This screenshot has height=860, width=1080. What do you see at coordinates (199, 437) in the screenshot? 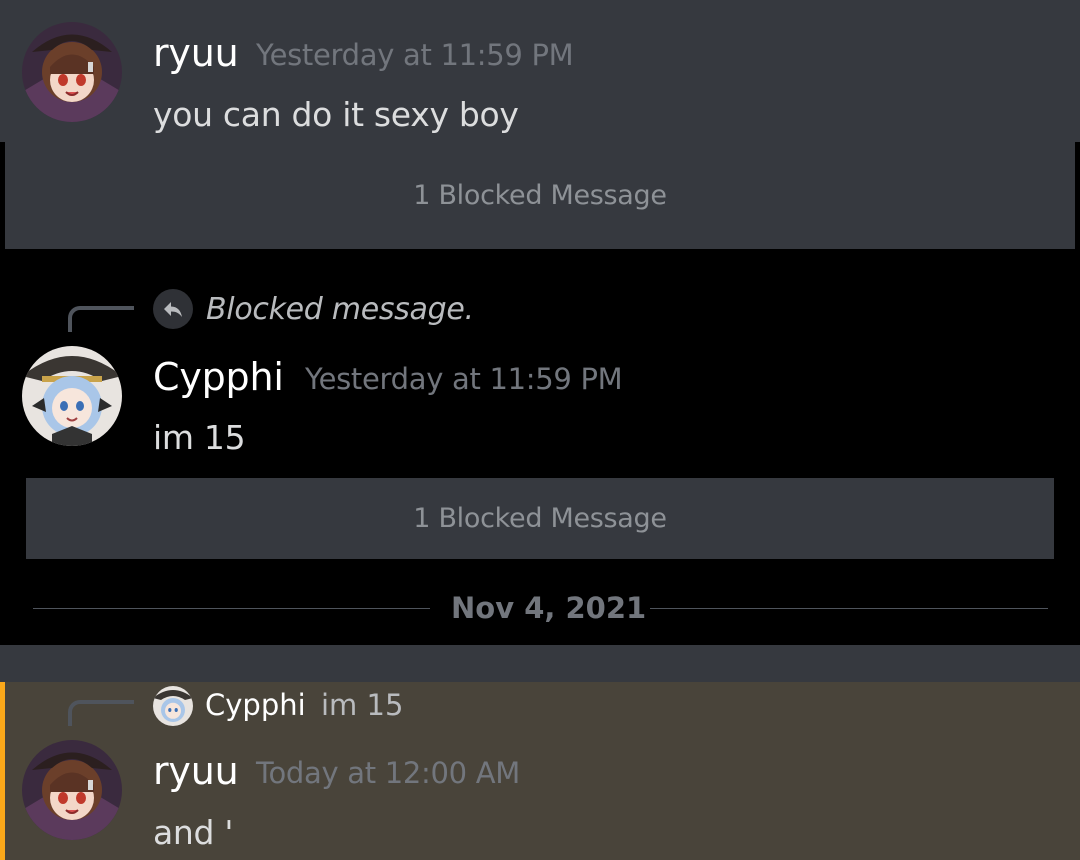
I see `message-text: im 15` at bounding box center [199, 437].